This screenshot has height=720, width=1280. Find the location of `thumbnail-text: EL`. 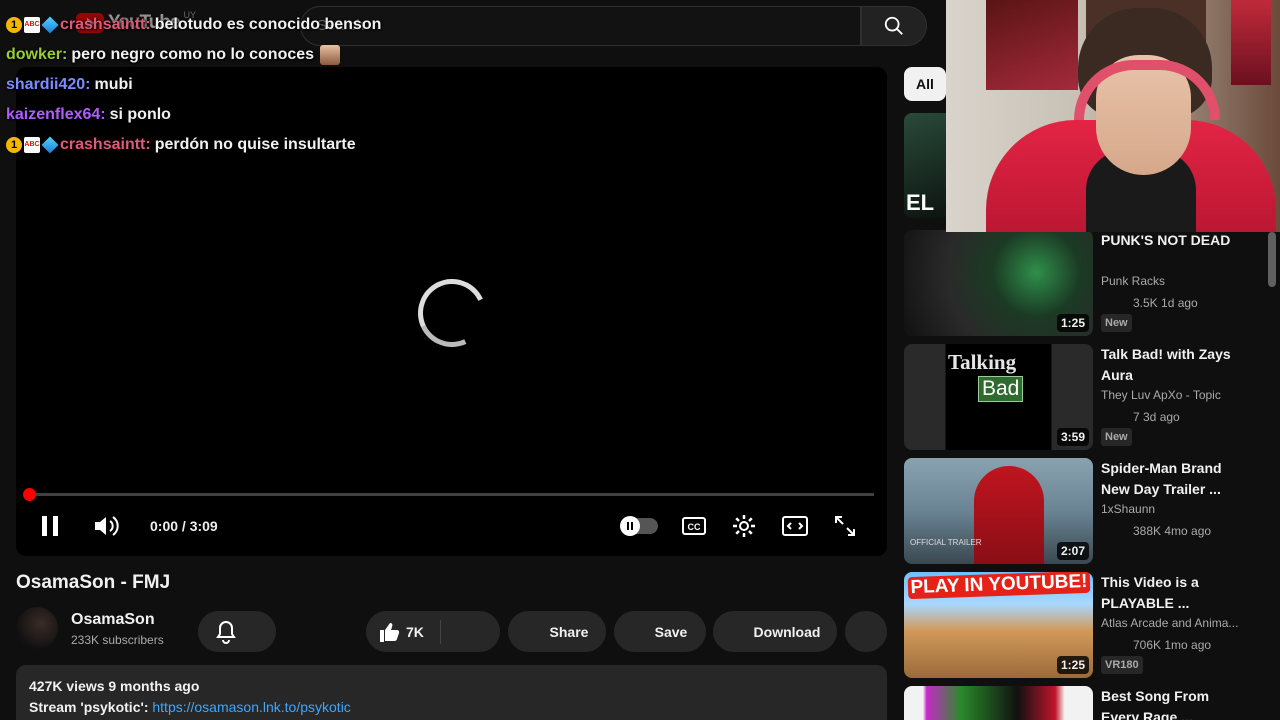

thumbnail-text: EL is located at coordinates (920, 202).